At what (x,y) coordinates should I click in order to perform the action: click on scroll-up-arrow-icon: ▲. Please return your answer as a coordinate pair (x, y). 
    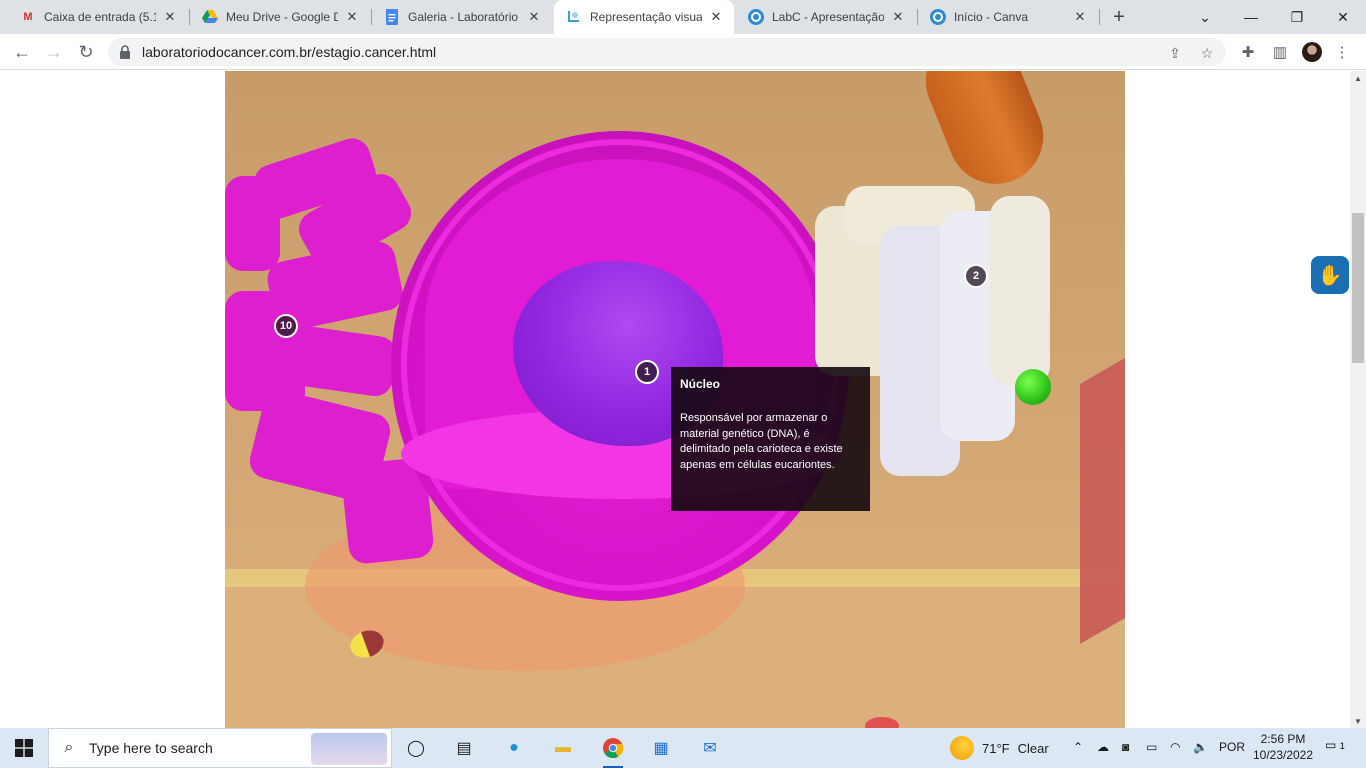
    Looking at the image, I should click on (1358, 78).